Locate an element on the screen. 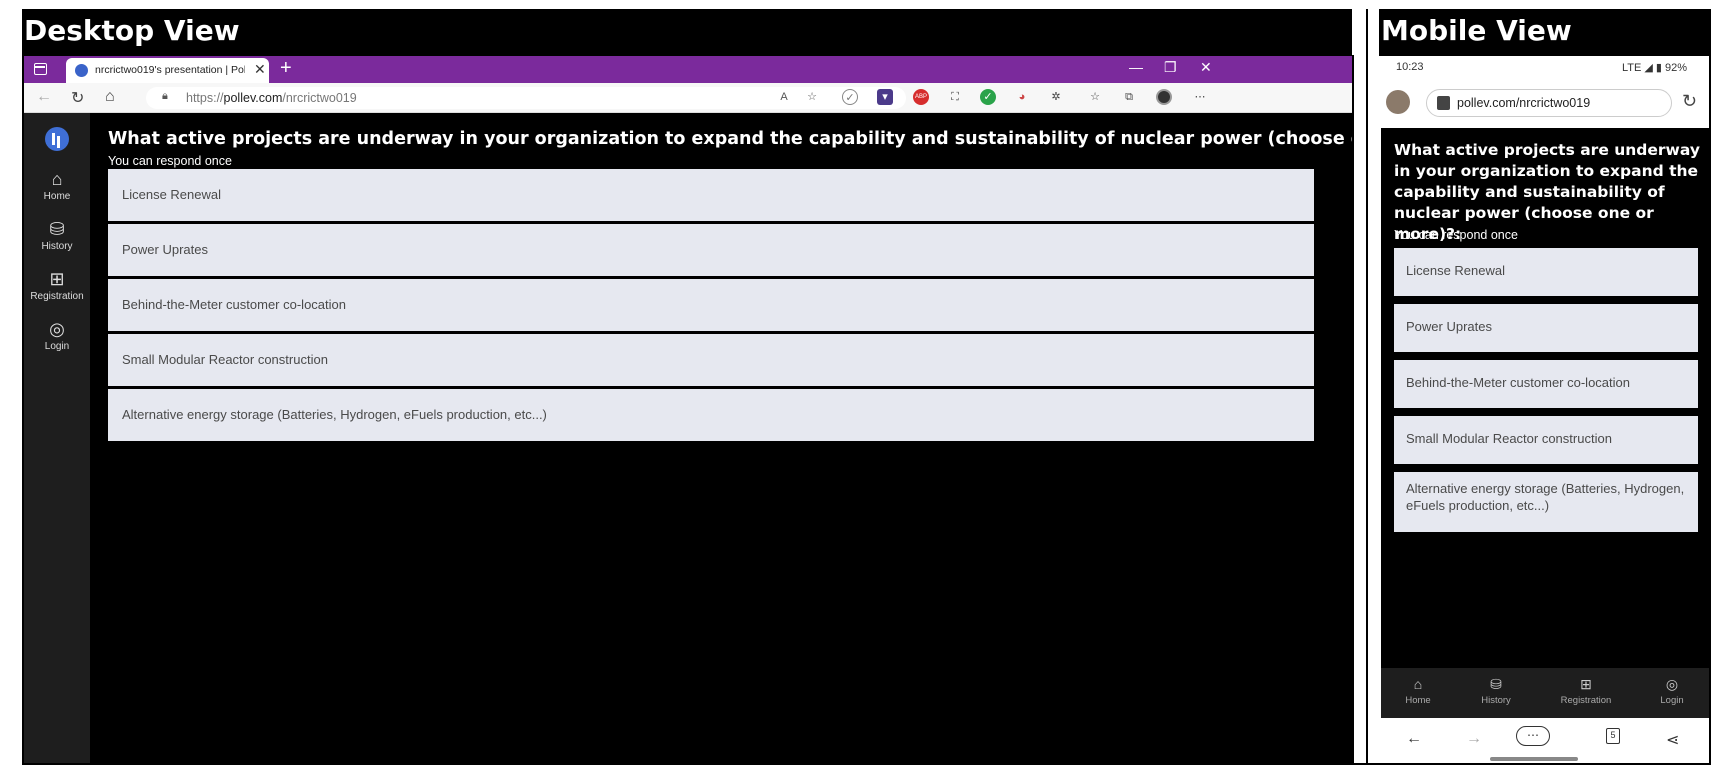 Image resolution: width=1732 pixels, height=772 pixels. minimize-icon: — is located at coordinates (1136, 67).